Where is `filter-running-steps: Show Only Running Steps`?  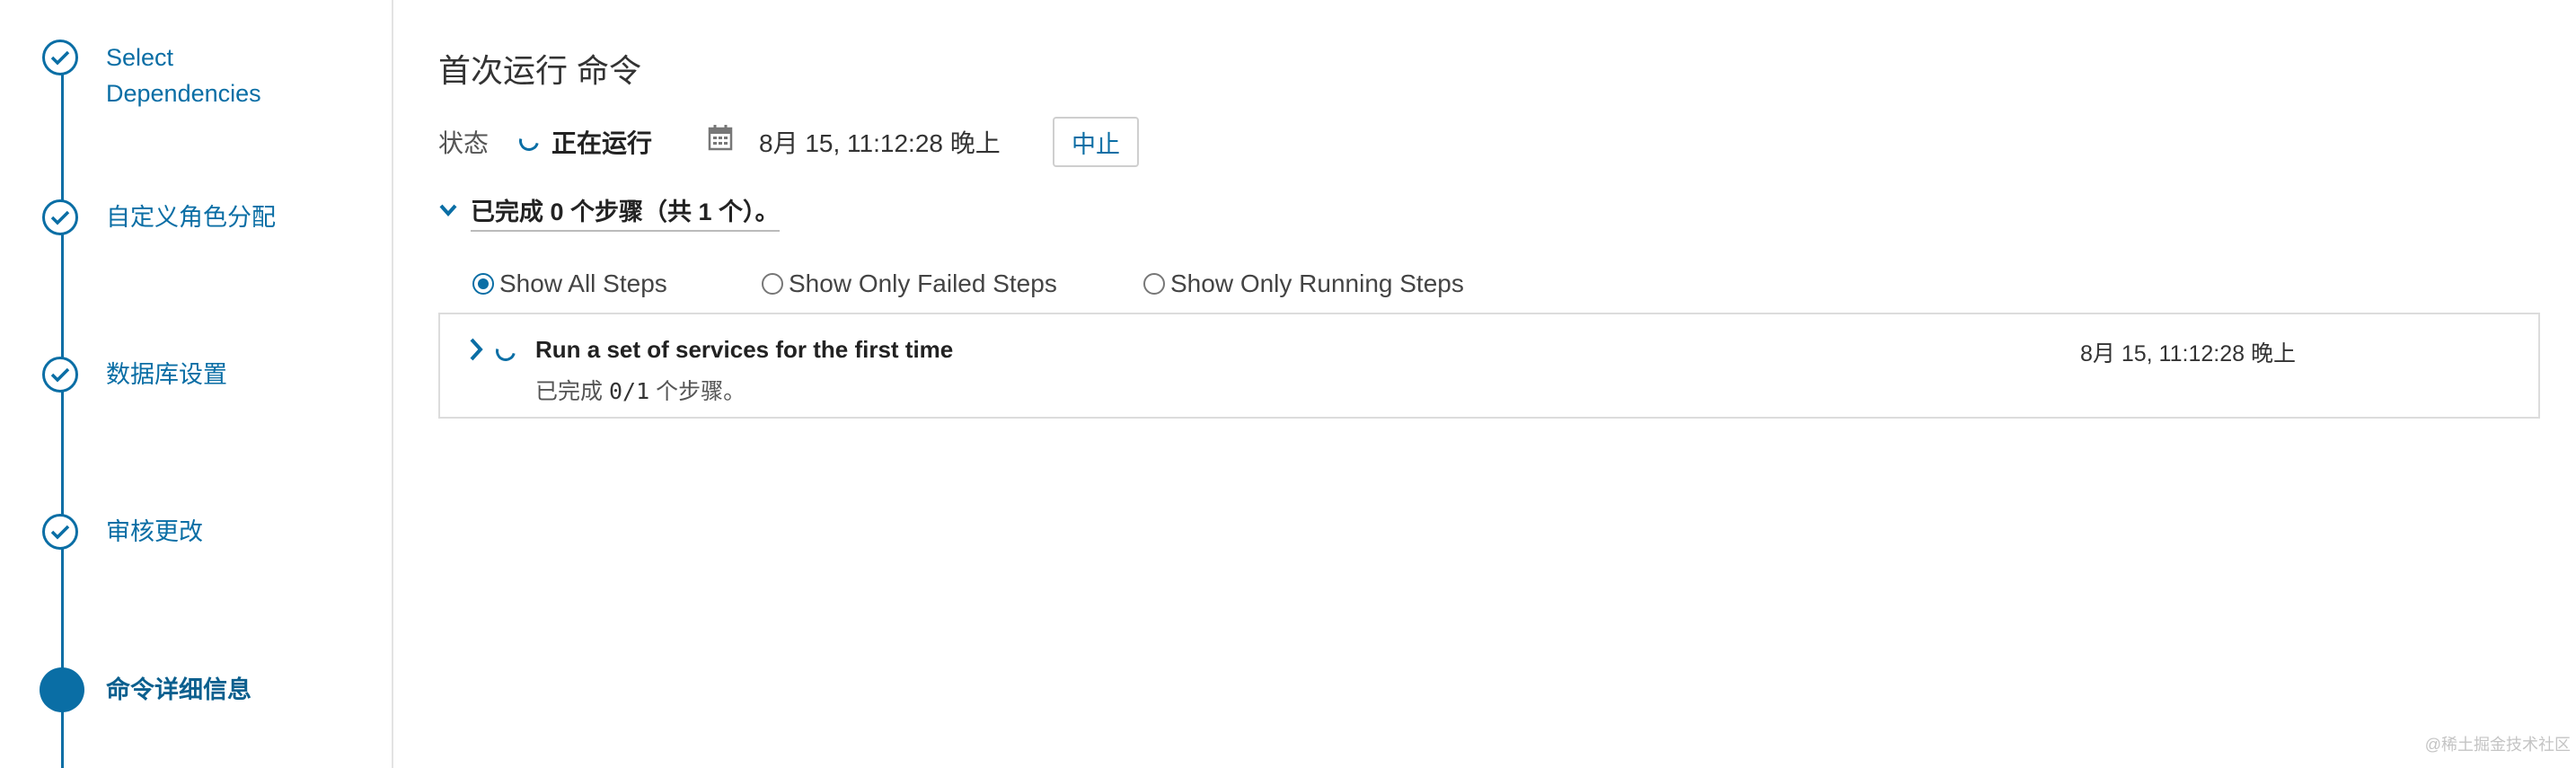
filter-running-steps: Show Only Running Steps is located at coordinates (1303, 284).